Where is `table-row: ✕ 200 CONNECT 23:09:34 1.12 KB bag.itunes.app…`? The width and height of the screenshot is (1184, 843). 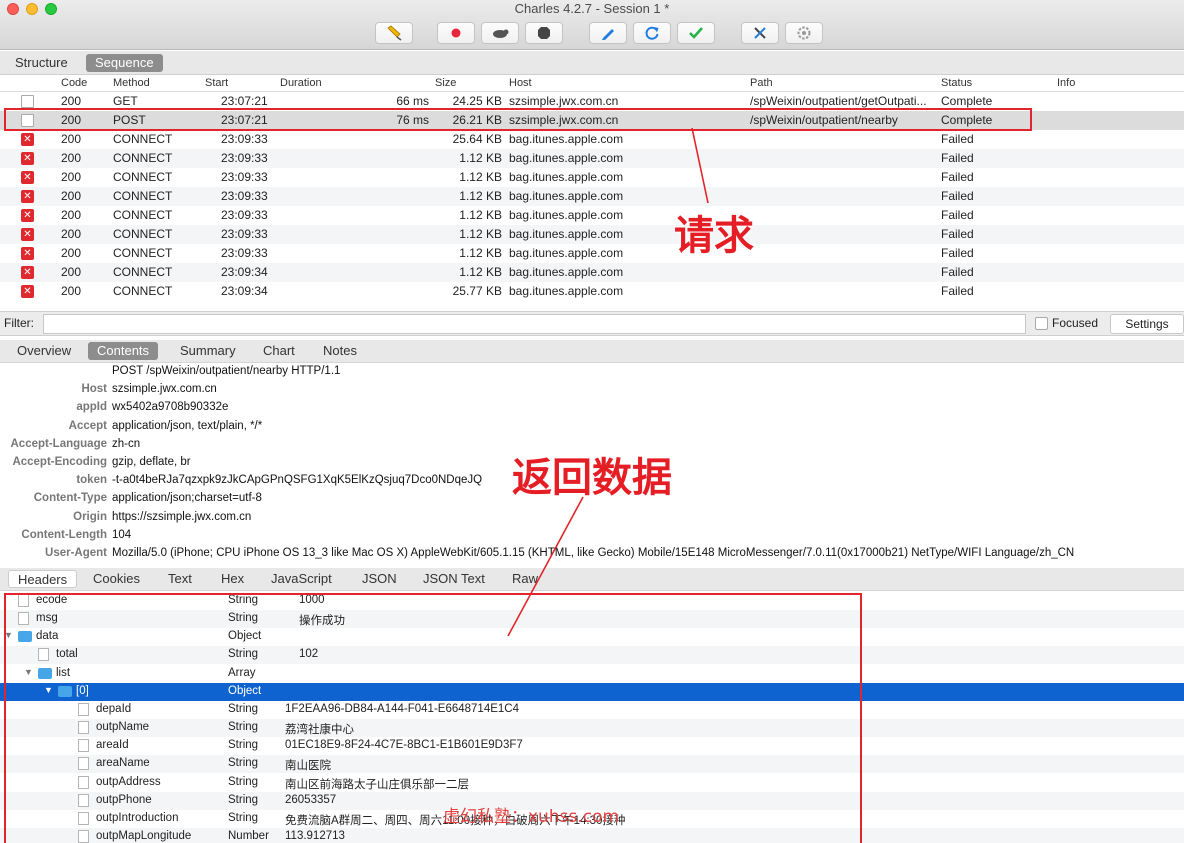
table-row: ✕ 200 CONNECT 23:09:34 1.12 KB bag.itunes.app… is located at coordinates (592, 272).